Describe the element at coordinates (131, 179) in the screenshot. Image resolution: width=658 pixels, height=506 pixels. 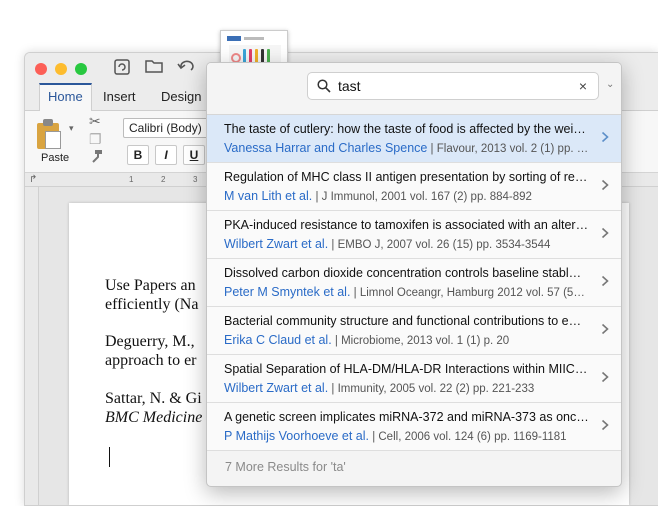
I see `ruler-mark: 1` at that location.